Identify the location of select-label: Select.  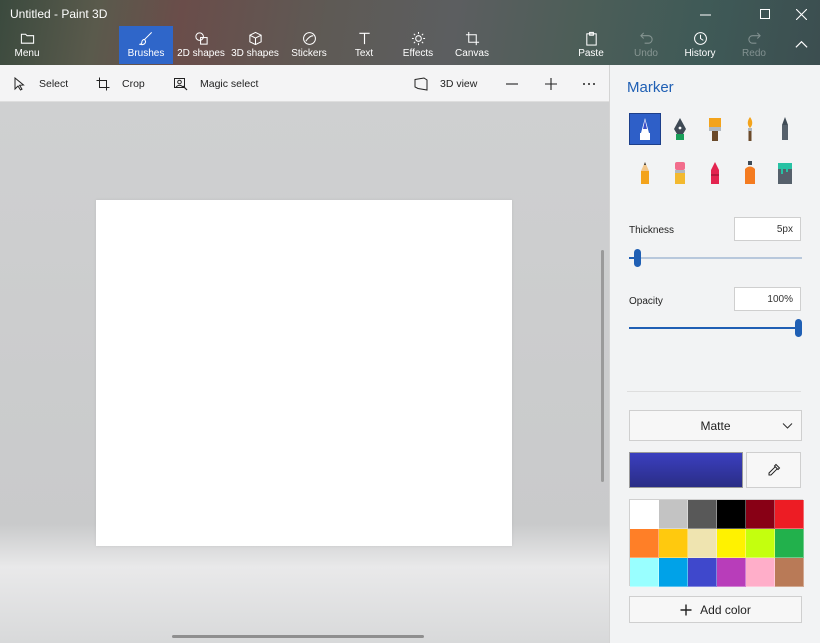
(53, 84).